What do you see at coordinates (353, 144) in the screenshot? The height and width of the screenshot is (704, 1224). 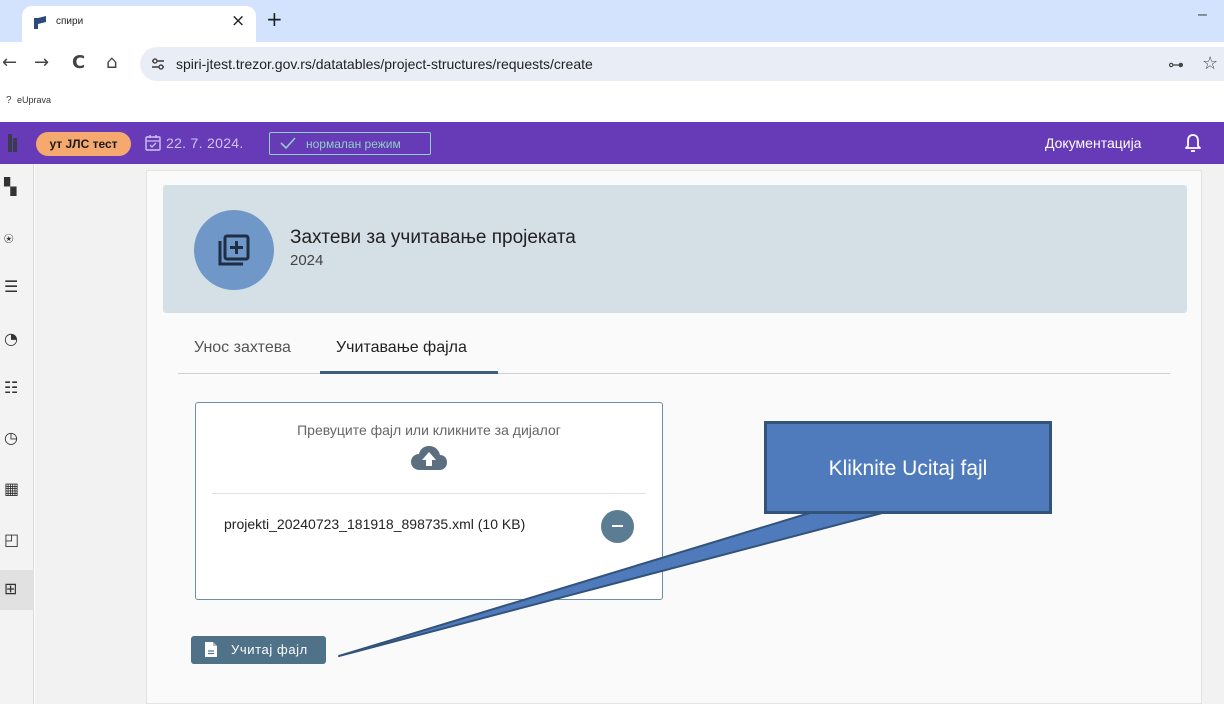 I see `mode-label: нормалан режим` at bounding box center [353, 144].